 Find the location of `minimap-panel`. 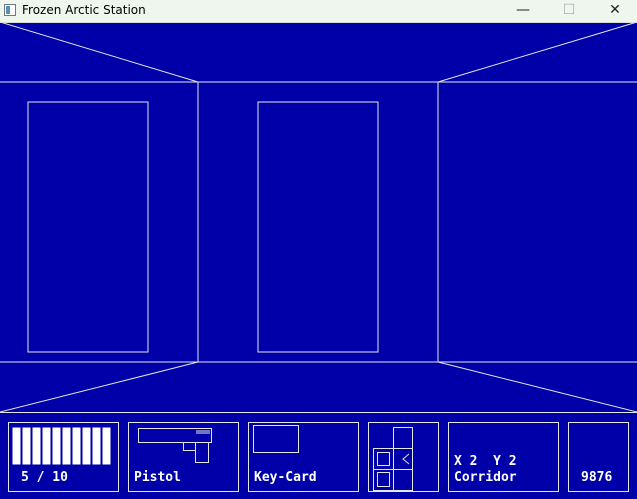

minimap-panel is located at coordinates (403, 457).